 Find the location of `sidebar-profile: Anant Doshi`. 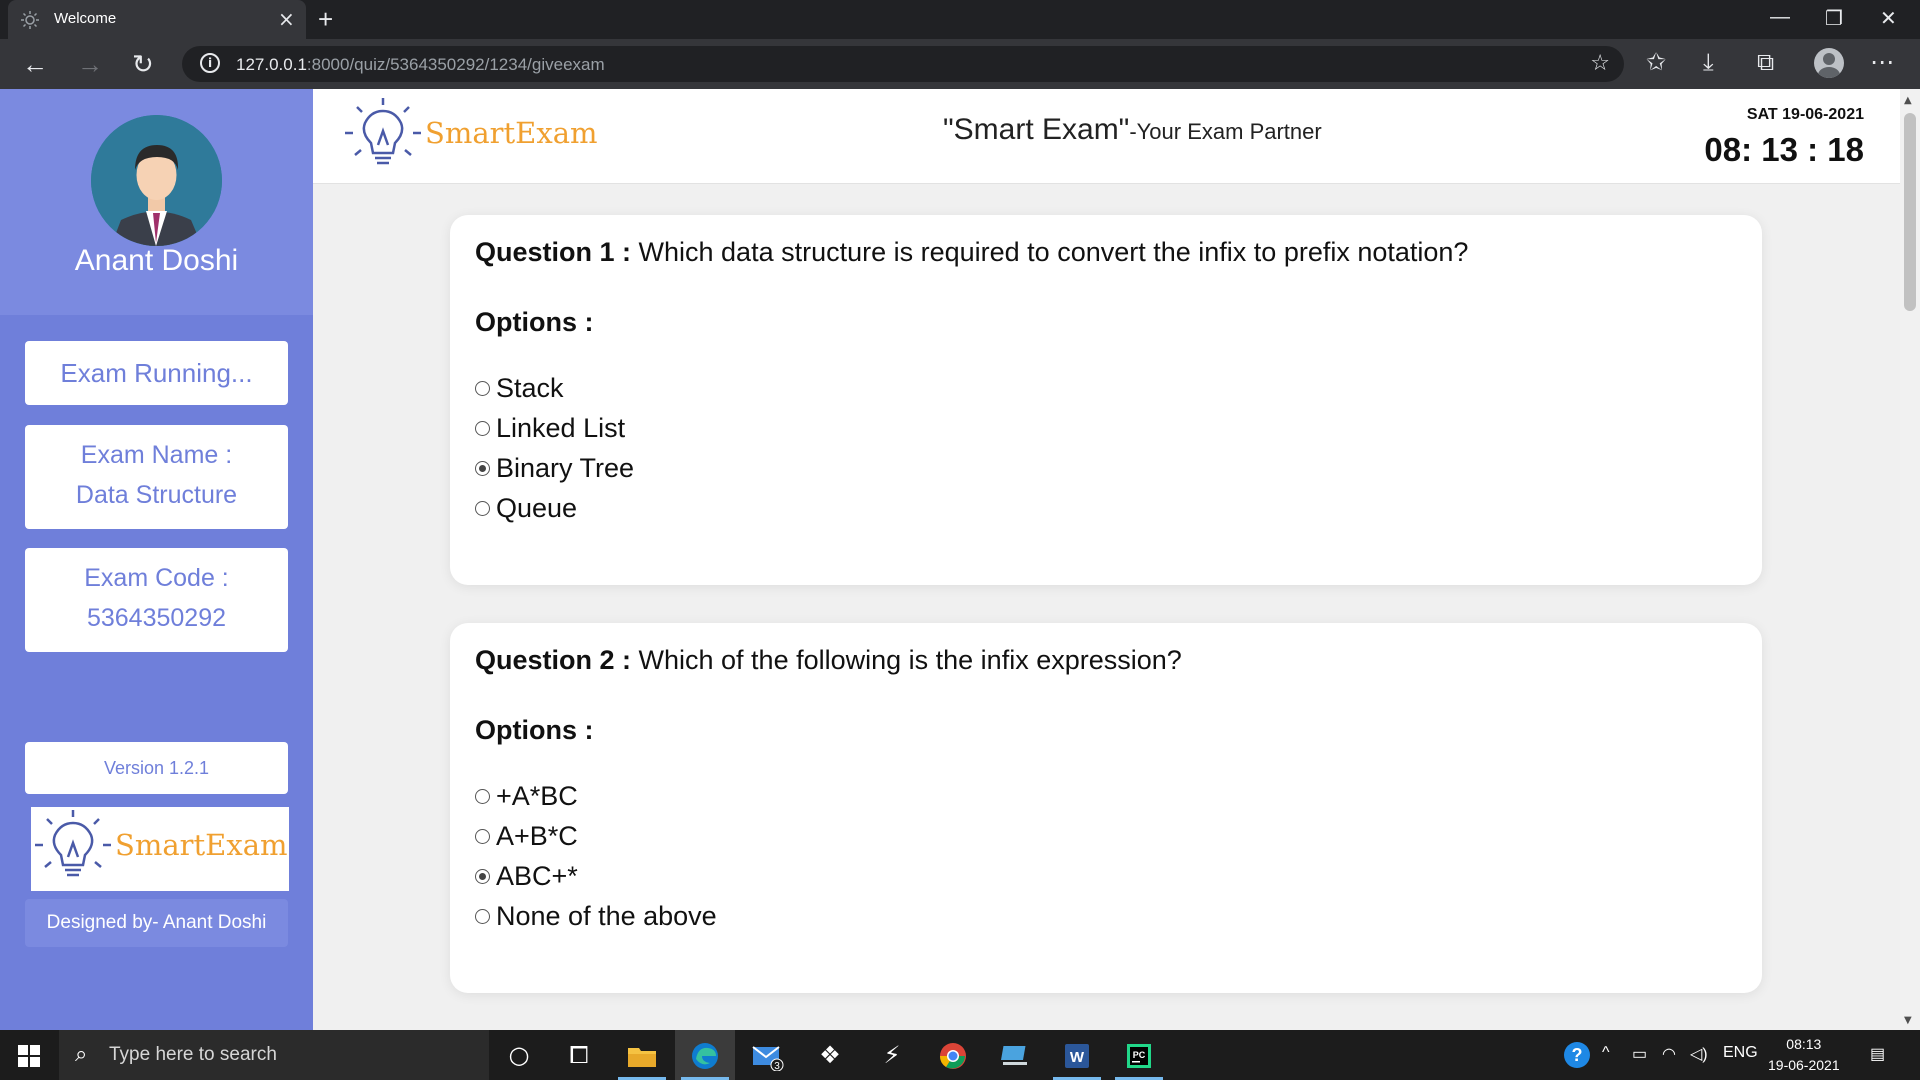

sidebar-profile: Anant Doshi is located at coordinates (156, 202).